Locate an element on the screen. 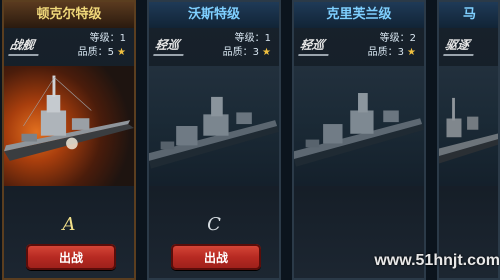 This screenshot has height=280, width=500. level-value: 2 is located at coordinates (412, 38).